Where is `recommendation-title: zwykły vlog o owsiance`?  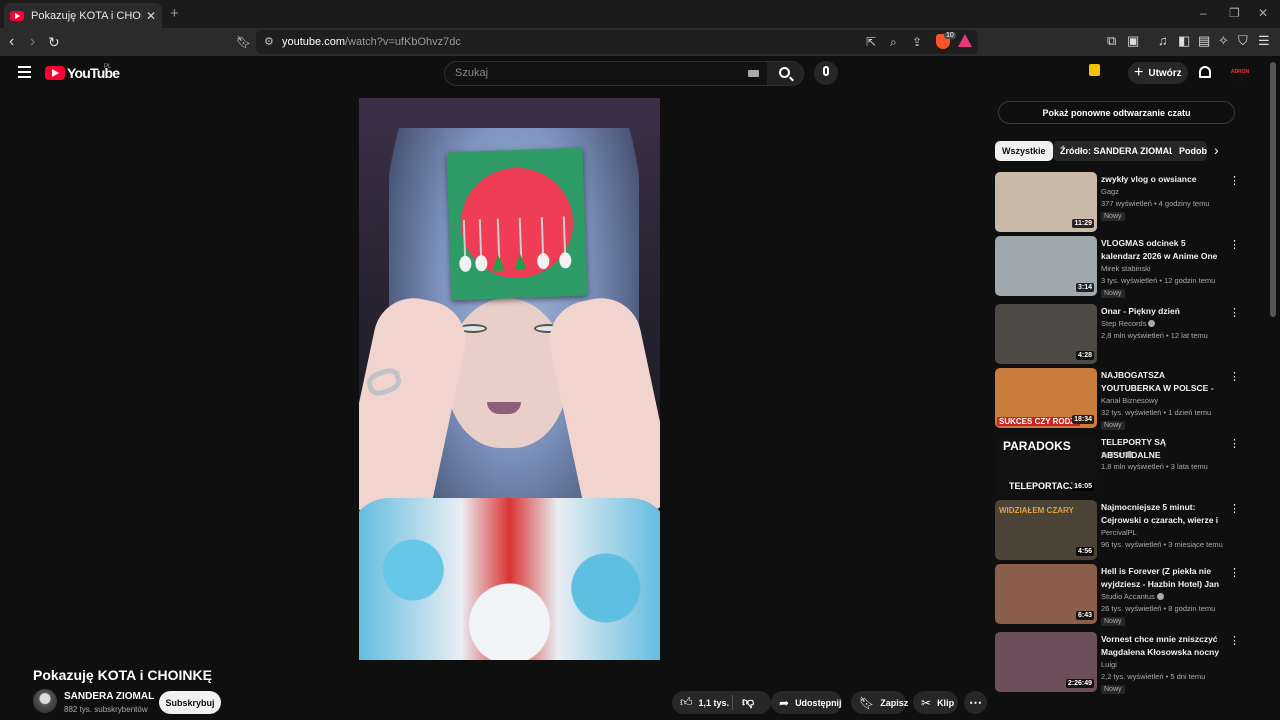
recommendation-title: zwykły vlog o owsiance is located at coordinates (1162, 179).